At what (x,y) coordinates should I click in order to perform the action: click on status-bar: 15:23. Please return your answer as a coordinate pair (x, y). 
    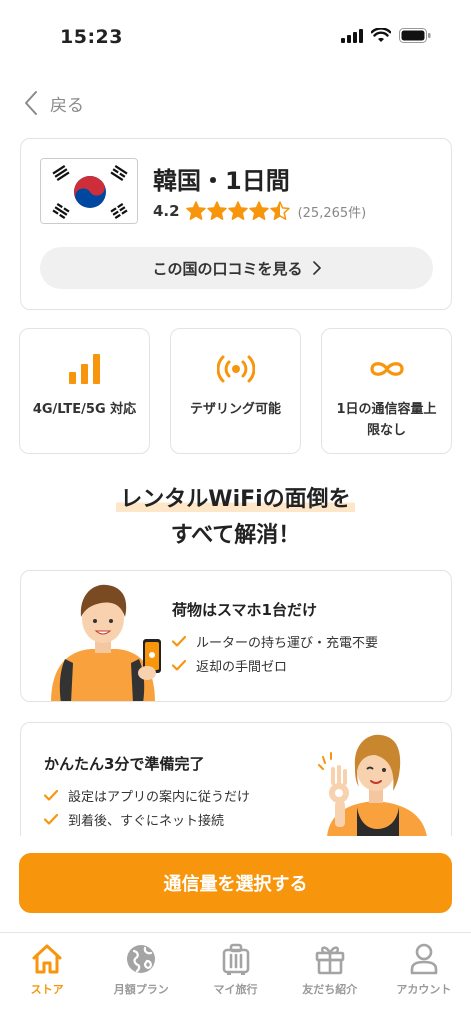
    Looking at the image, I should click on (235, 35).